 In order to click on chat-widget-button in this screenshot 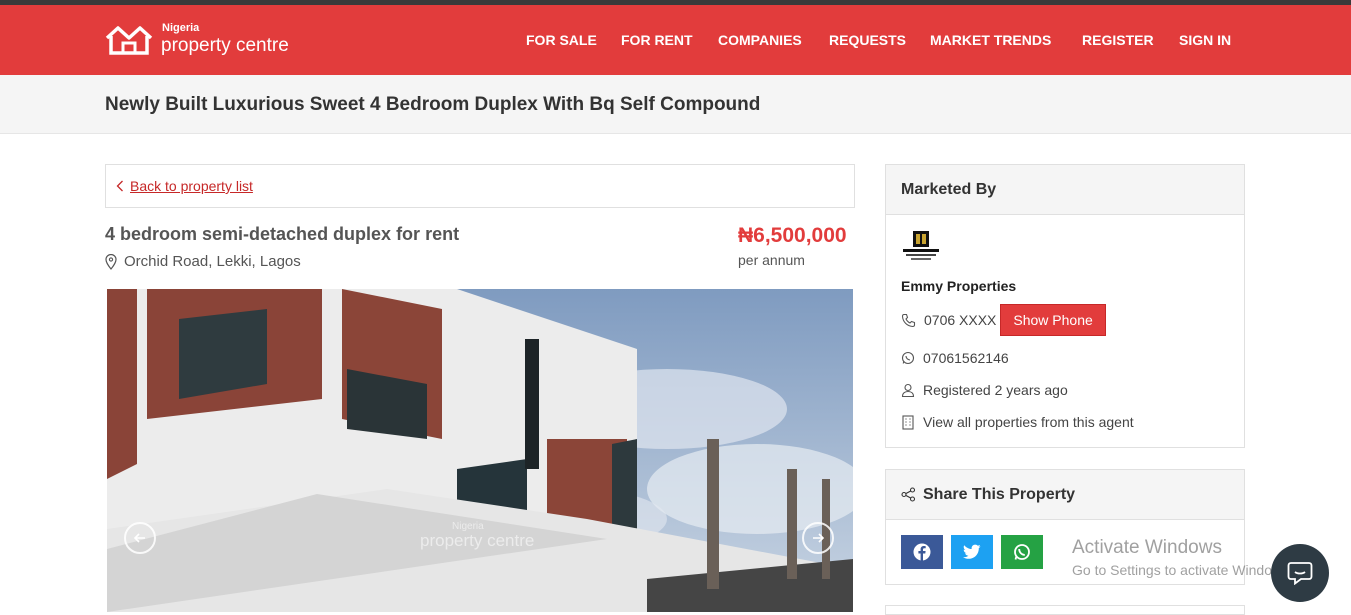, I will do `click(1300, 573)`.